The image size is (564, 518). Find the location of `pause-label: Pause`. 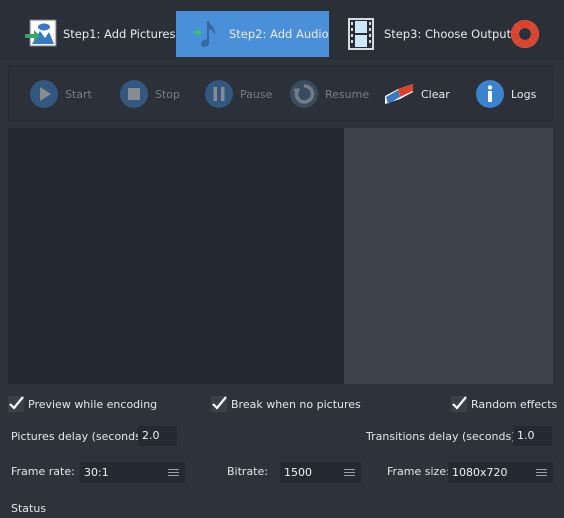

pause-label: Pause is located at coordinates (256, 94).